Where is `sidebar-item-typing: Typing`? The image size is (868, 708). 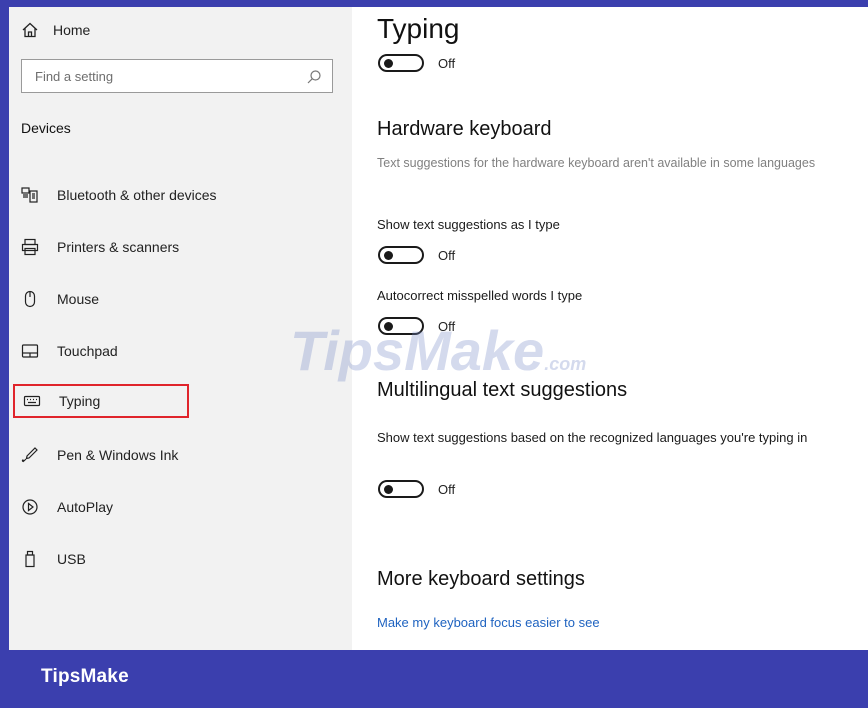 sidebar-item-typing: Typing is located at coordinates (101, 401).